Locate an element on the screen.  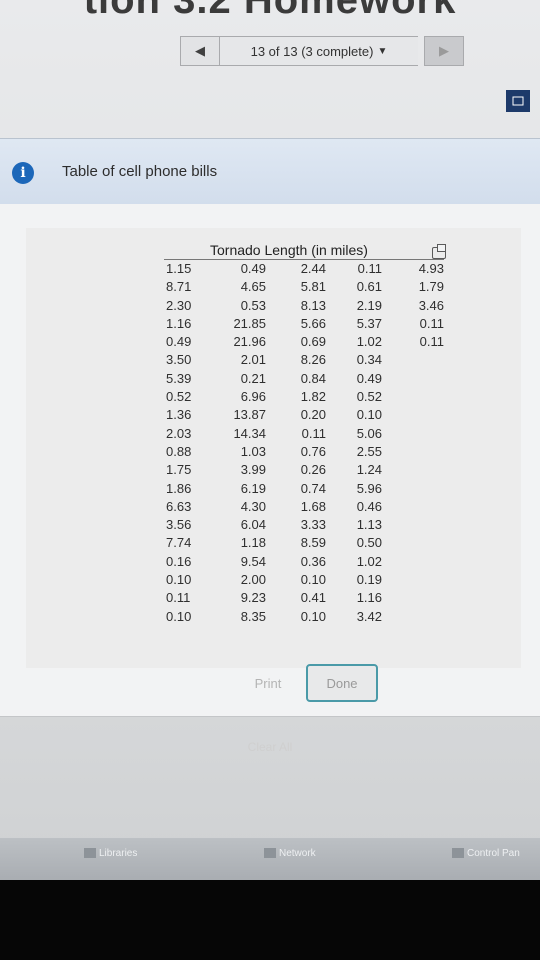
table-row: 0.10 8.35 0.10 3.42 is located at coordinates (304, 617).